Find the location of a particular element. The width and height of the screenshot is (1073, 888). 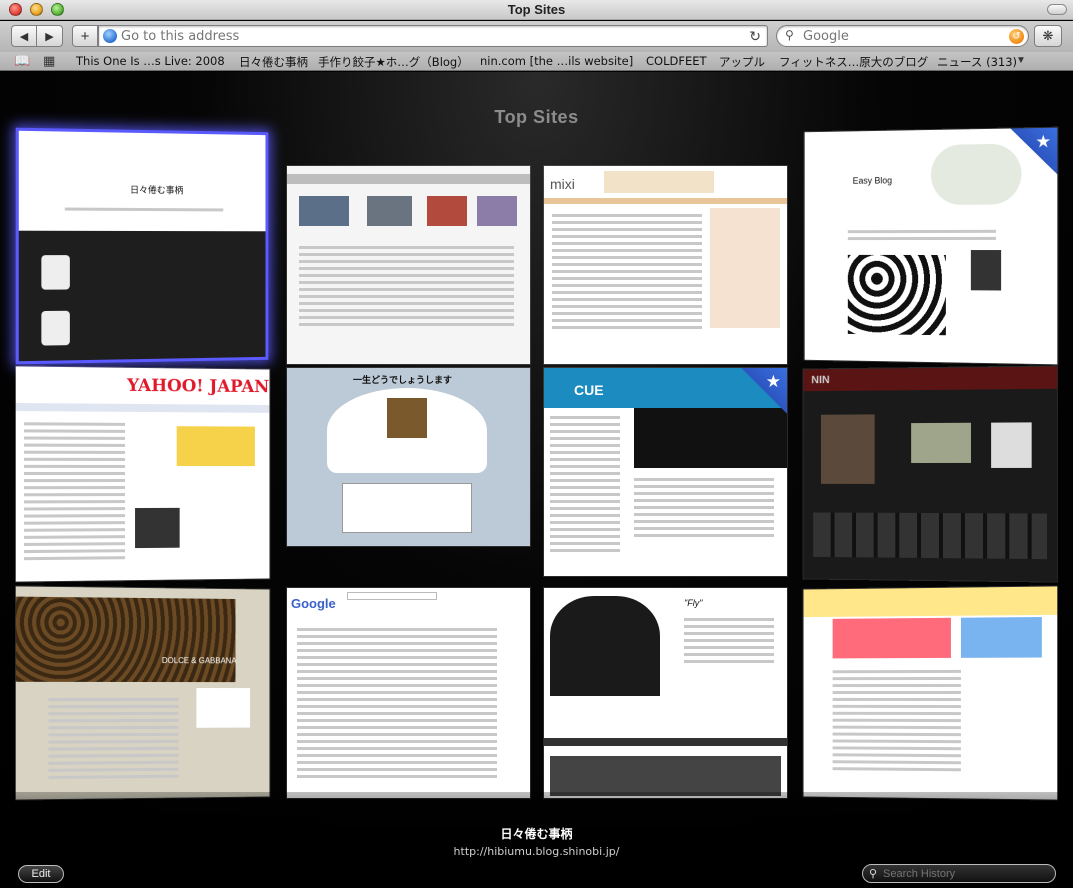

bookmark-item: This One Is …s Live: 2008 is located at coordinates (150, 61).